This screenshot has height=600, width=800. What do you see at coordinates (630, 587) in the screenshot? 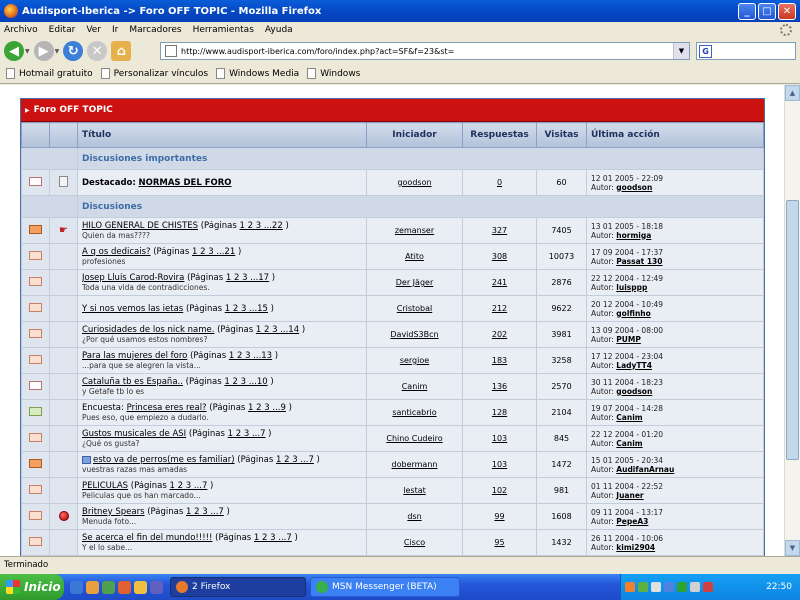
I see `tray-arrow-icon` at bounding box center [630, 587].